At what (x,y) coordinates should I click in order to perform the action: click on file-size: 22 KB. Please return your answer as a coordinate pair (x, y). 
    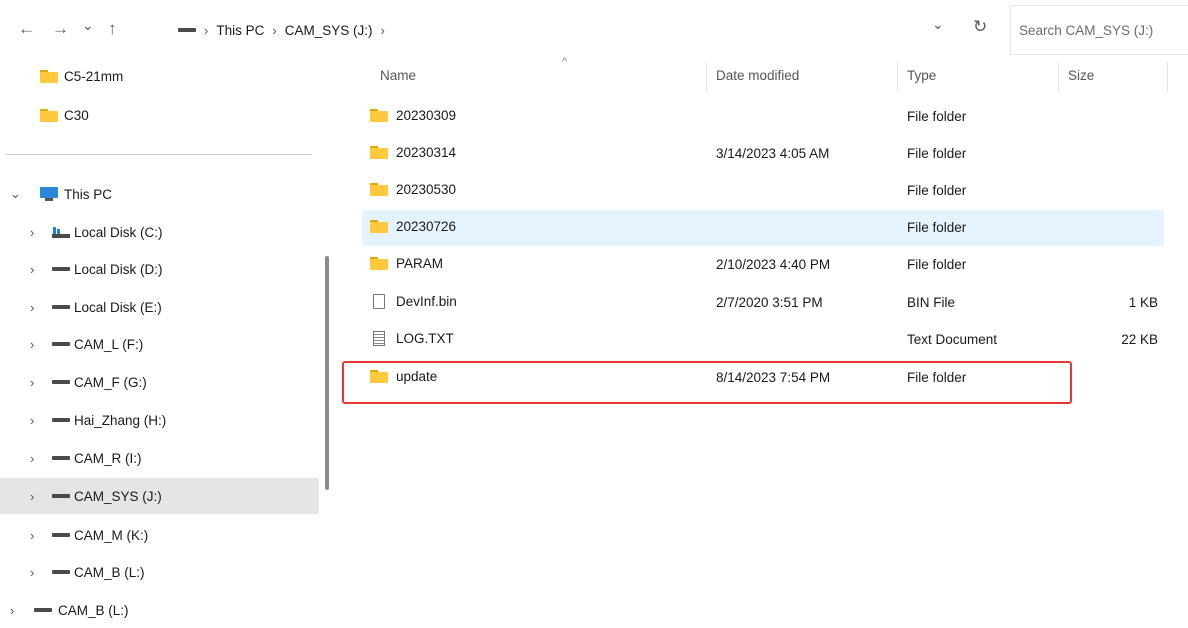
    Looking at the image, I should click on (1139, 339).